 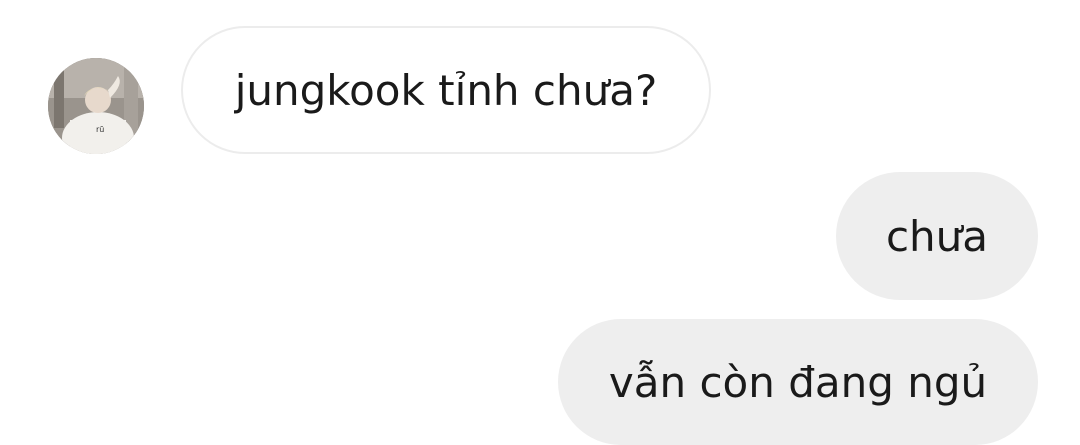 I want to click on avatar-photo: rū, so click(x=96, y=106).